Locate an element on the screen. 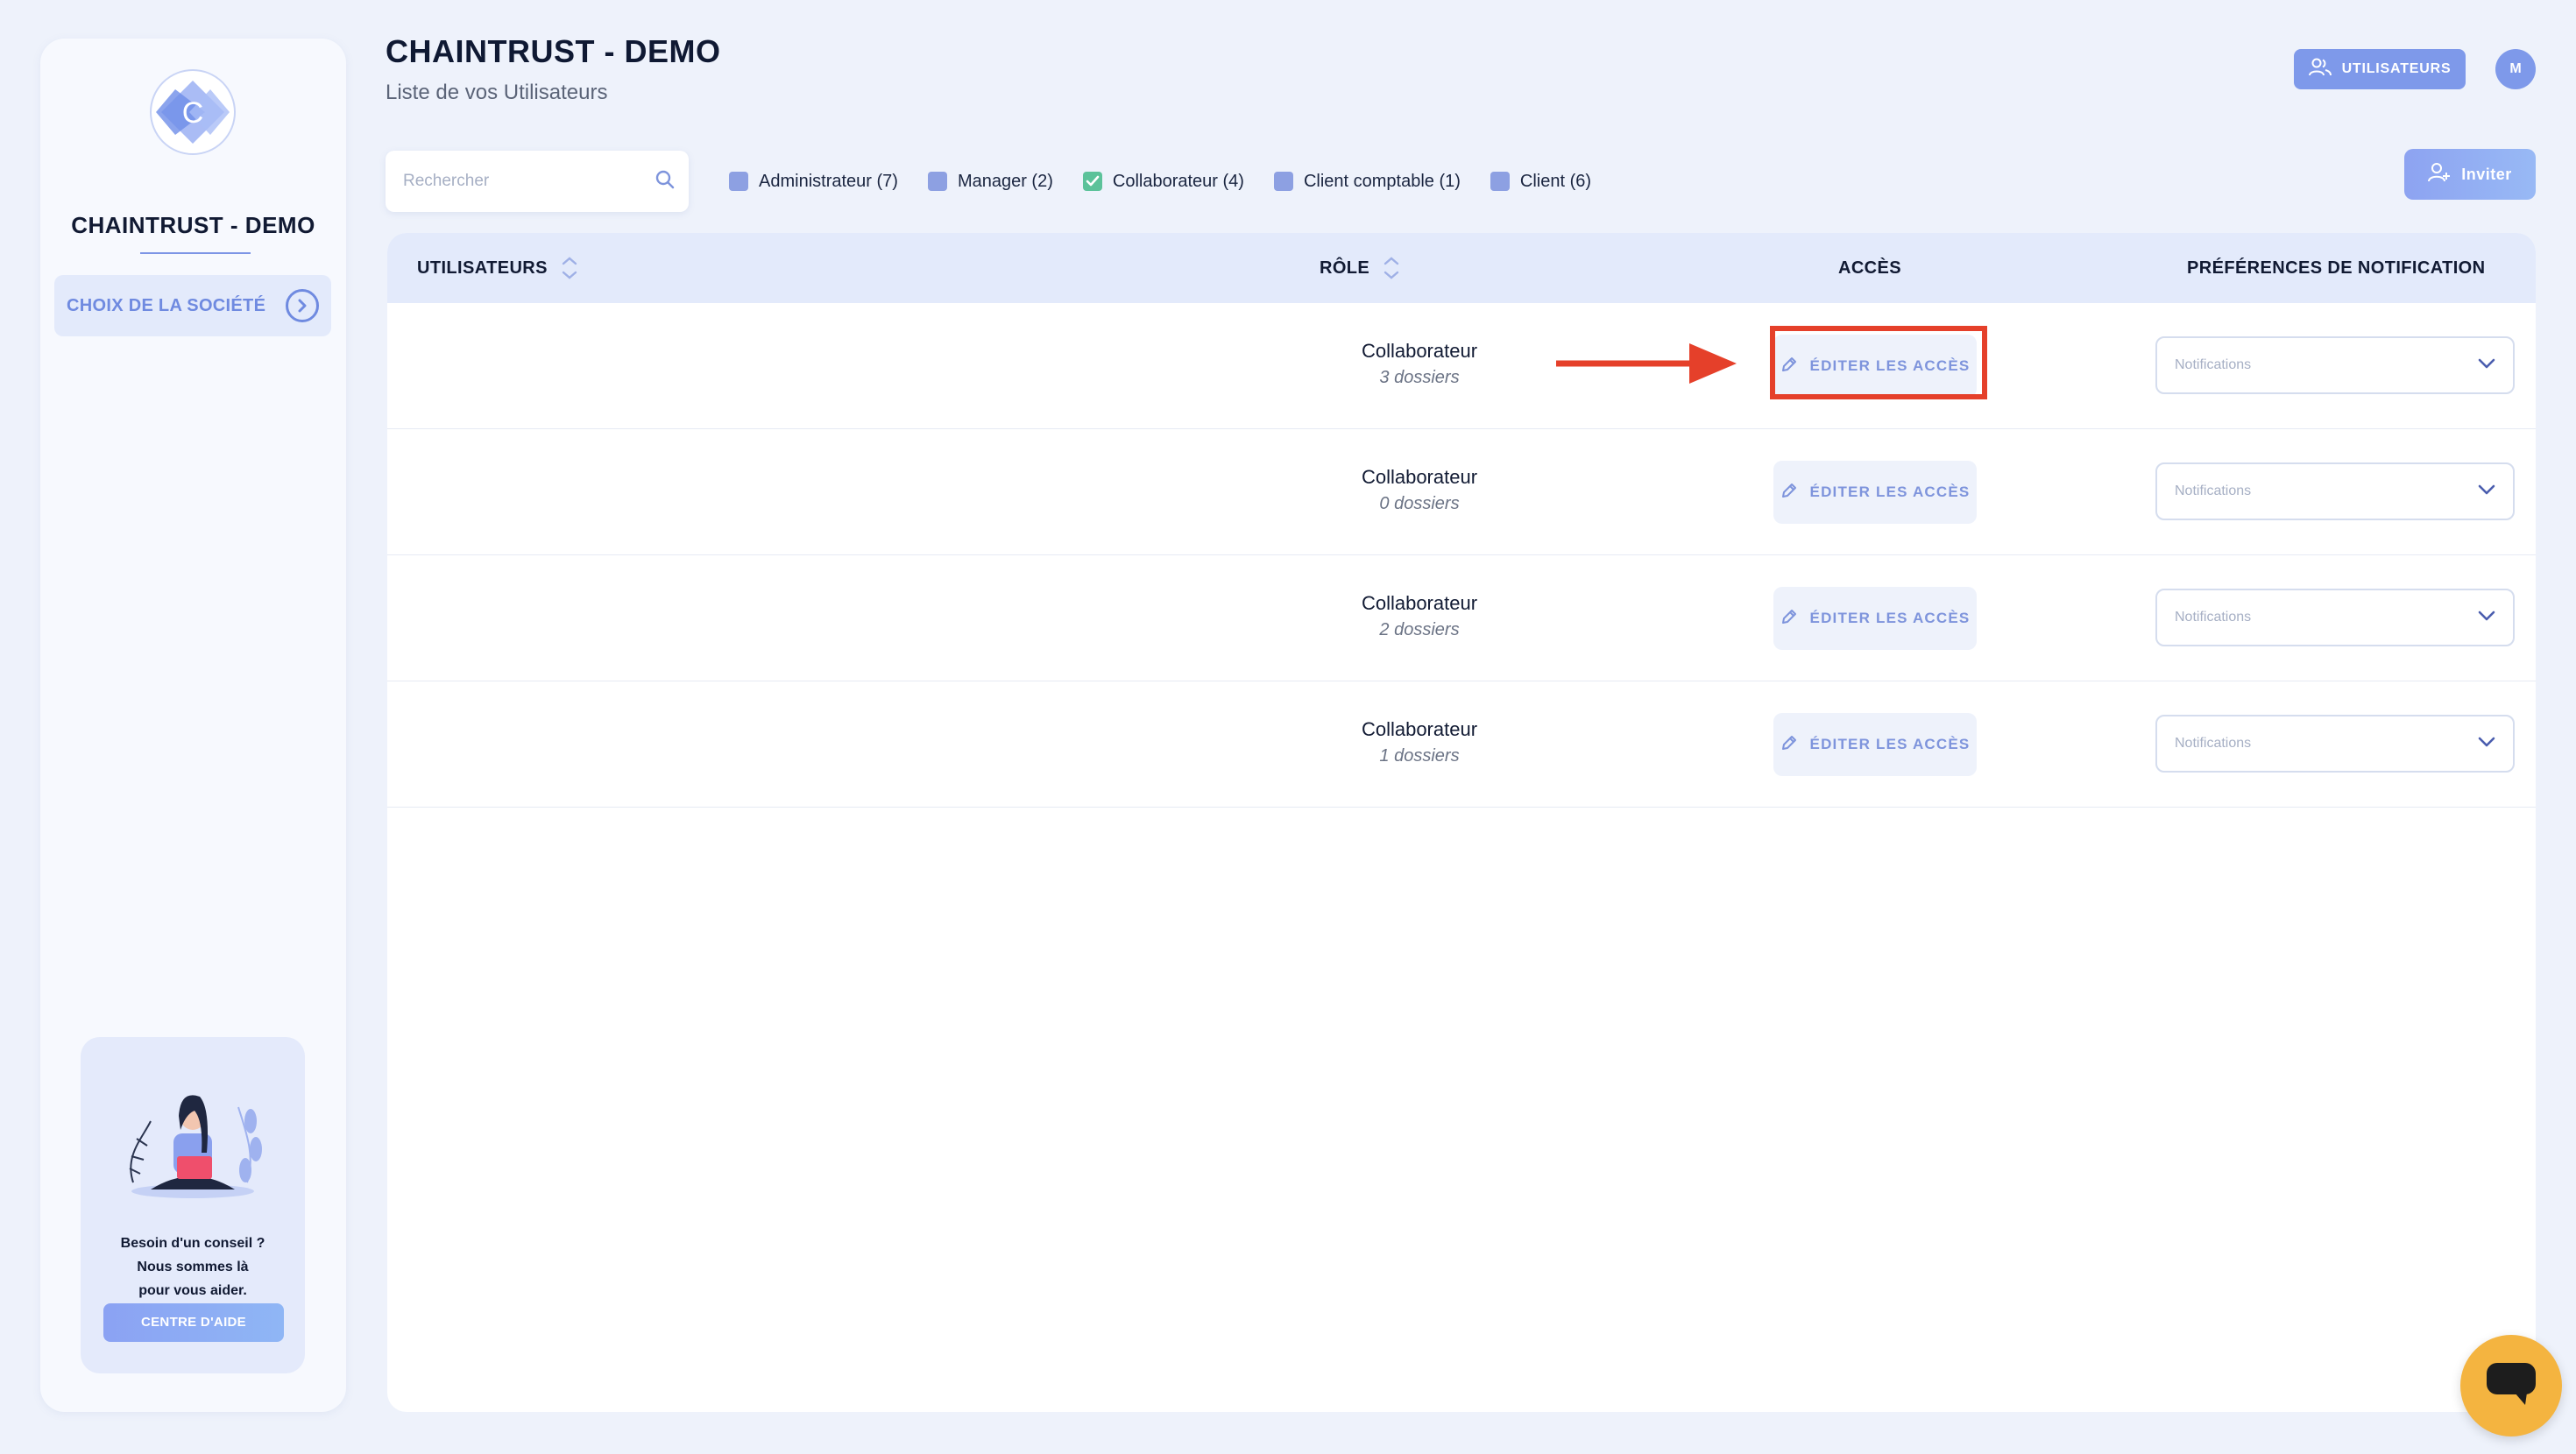 This screenshot has height=1454, width=2576. help-center-button: CENTRE D'AIDE is located at coordinates (193, 1322).